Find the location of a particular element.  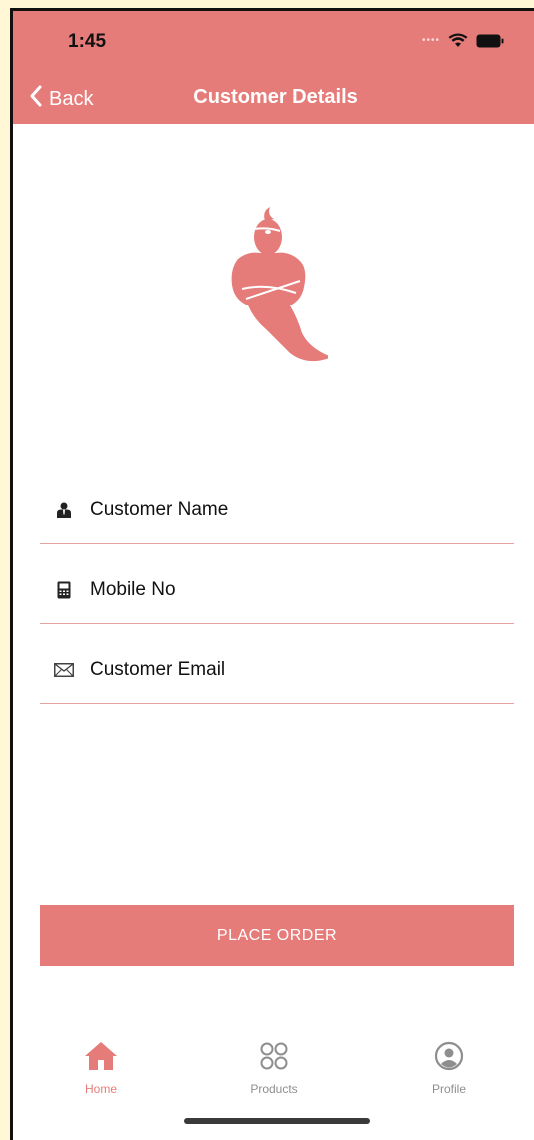

tab-home: Home is located at coordinates (101, 1068).